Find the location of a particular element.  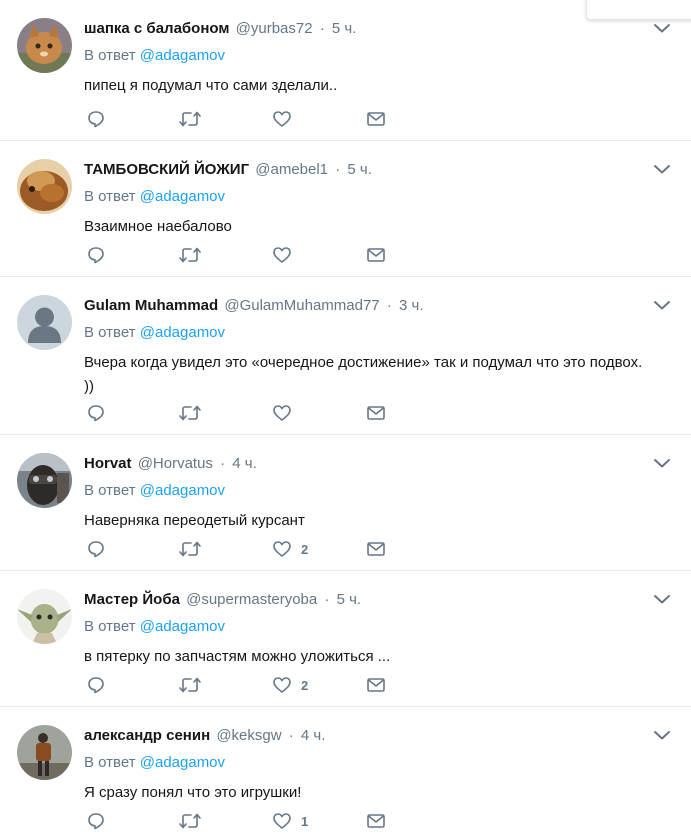

like-count: 2 is located at coordinates (305, 549).